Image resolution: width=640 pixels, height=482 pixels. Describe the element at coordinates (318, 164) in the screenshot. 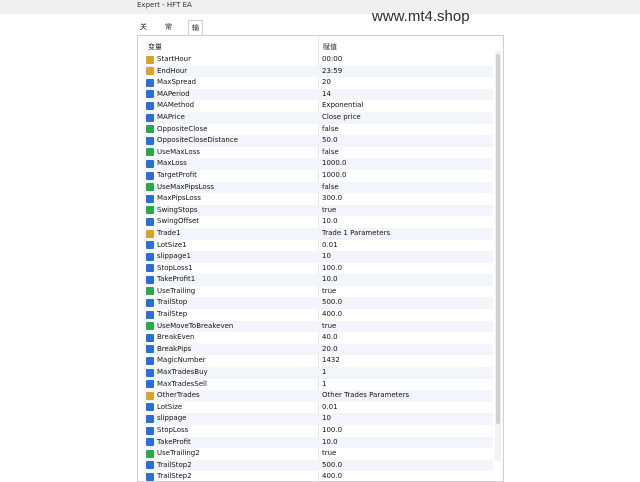

I see `table-row: MaxLoss 1000.0` at that location.